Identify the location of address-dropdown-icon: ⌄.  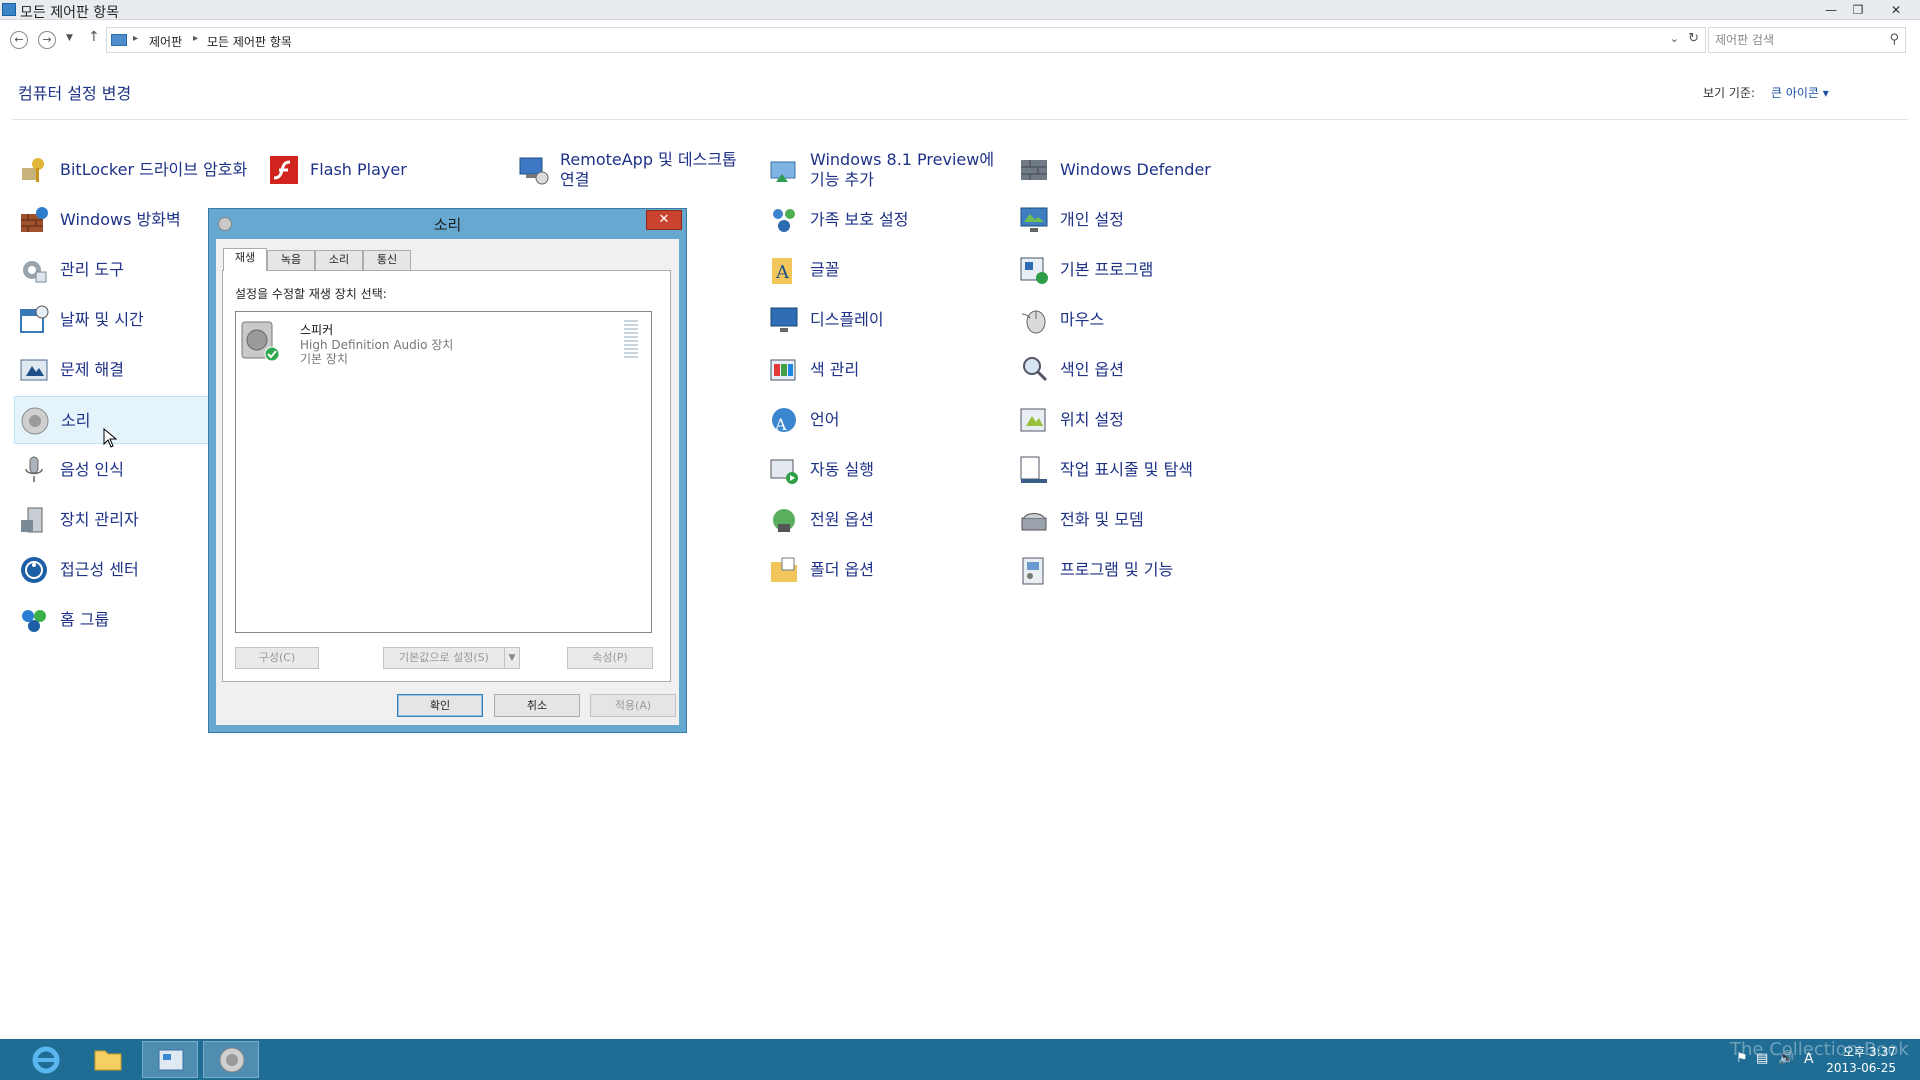
(1674, 38).